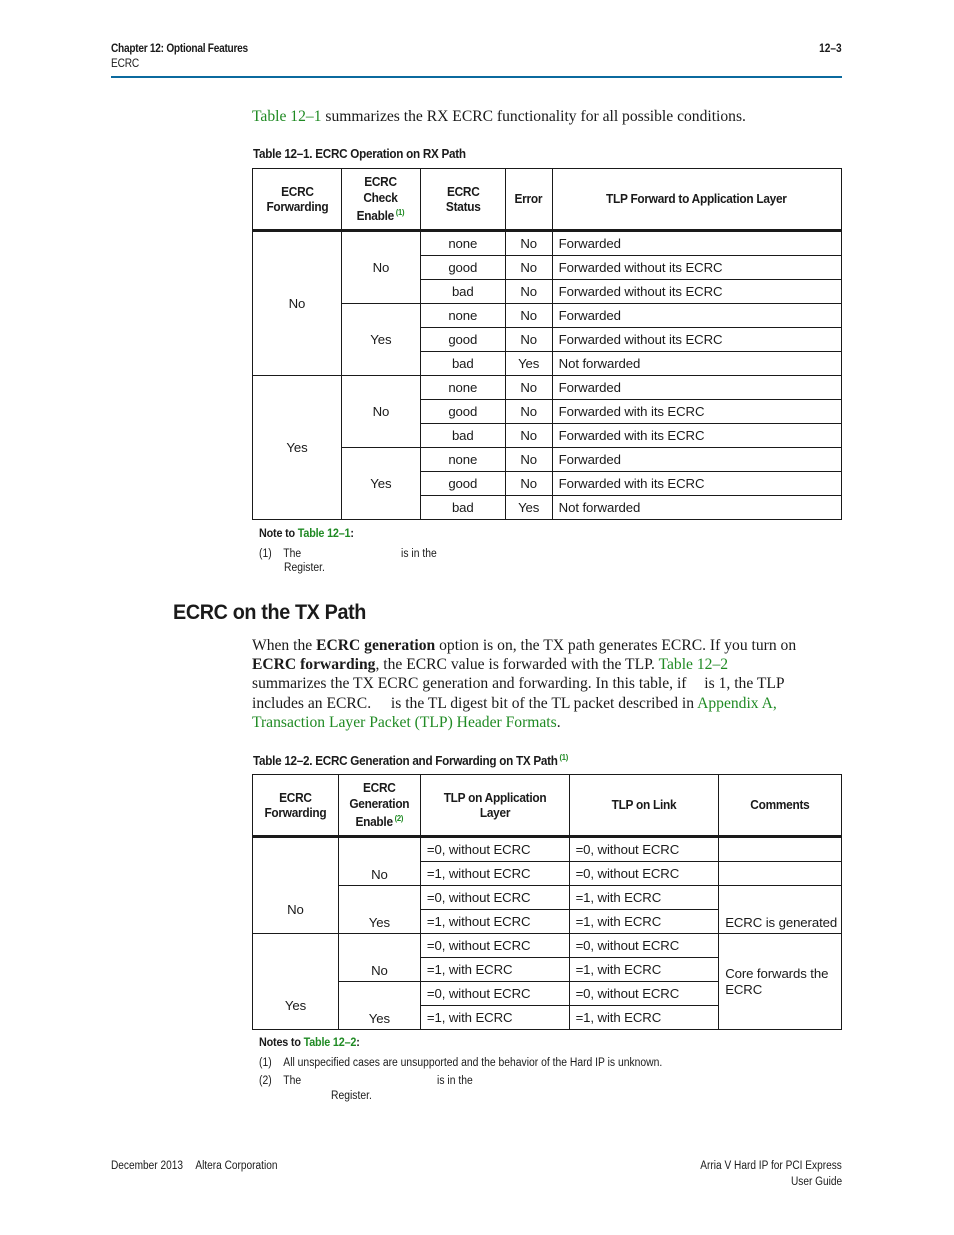  I want to click on footnote-ref-2: (2), so click(399, 818).